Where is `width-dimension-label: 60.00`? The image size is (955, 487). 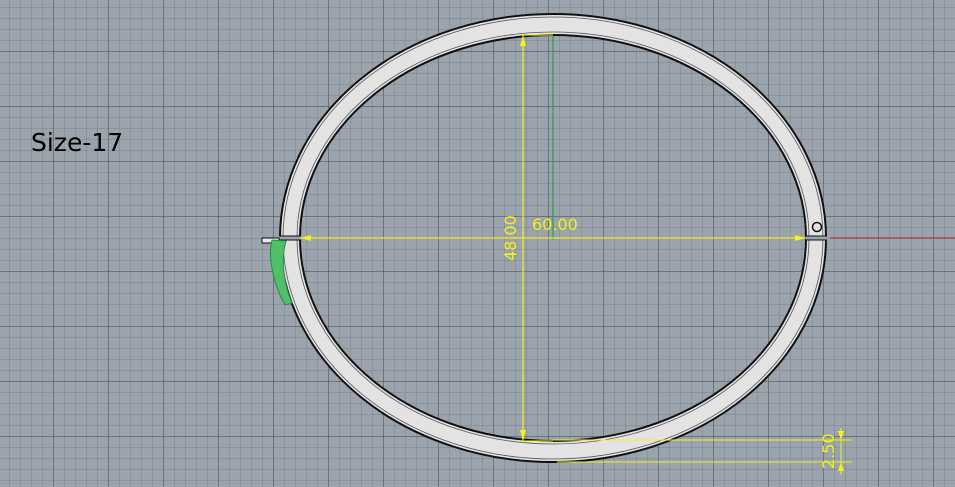 width-dimension-label: 60.00 is located at coordinates (555, 224).